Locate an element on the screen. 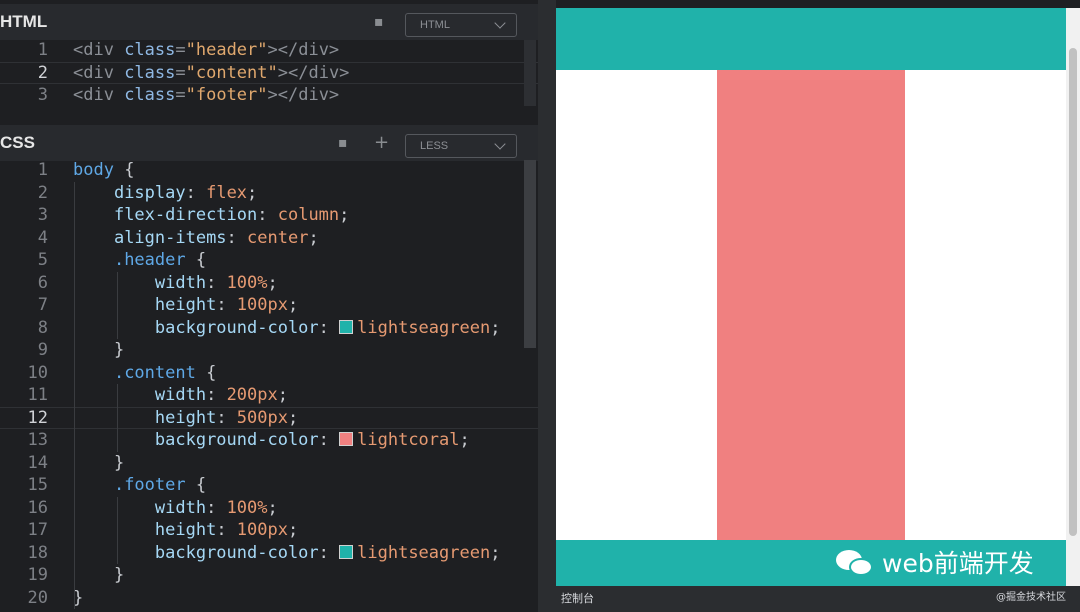 This screenshot has height=612, width=1080. code-line: 1 body { is located at coordinates (269, 170).